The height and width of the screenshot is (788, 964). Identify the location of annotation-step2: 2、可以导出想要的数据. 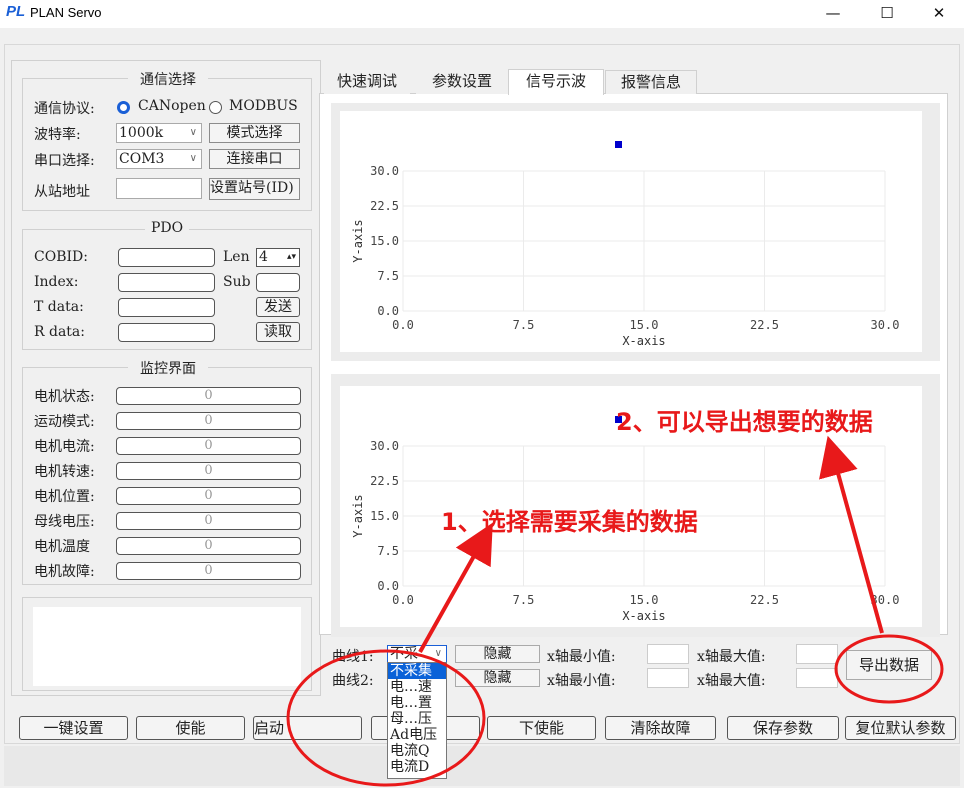
(744, 422).